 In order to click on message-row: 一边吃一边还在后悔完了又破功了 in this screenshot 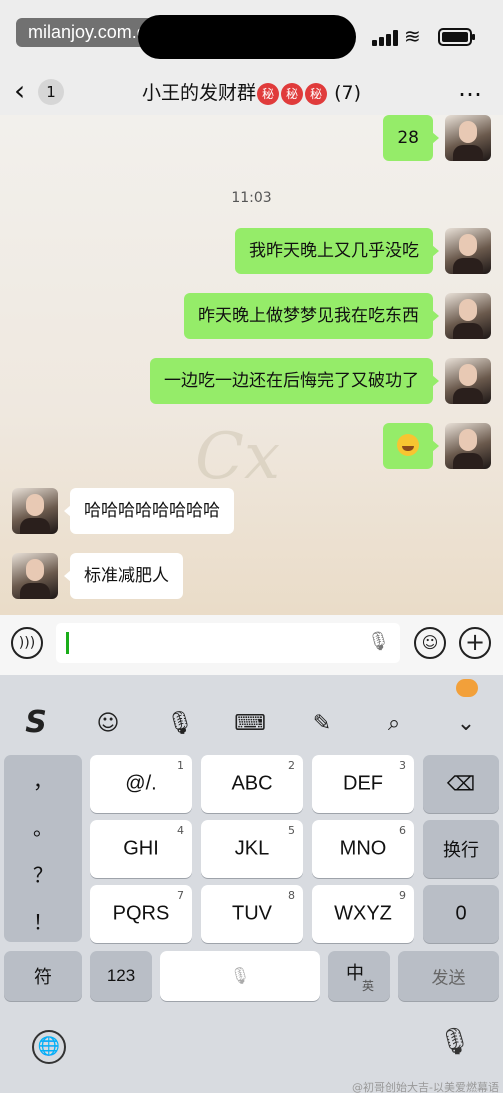, I will do `click(320, 381)`.